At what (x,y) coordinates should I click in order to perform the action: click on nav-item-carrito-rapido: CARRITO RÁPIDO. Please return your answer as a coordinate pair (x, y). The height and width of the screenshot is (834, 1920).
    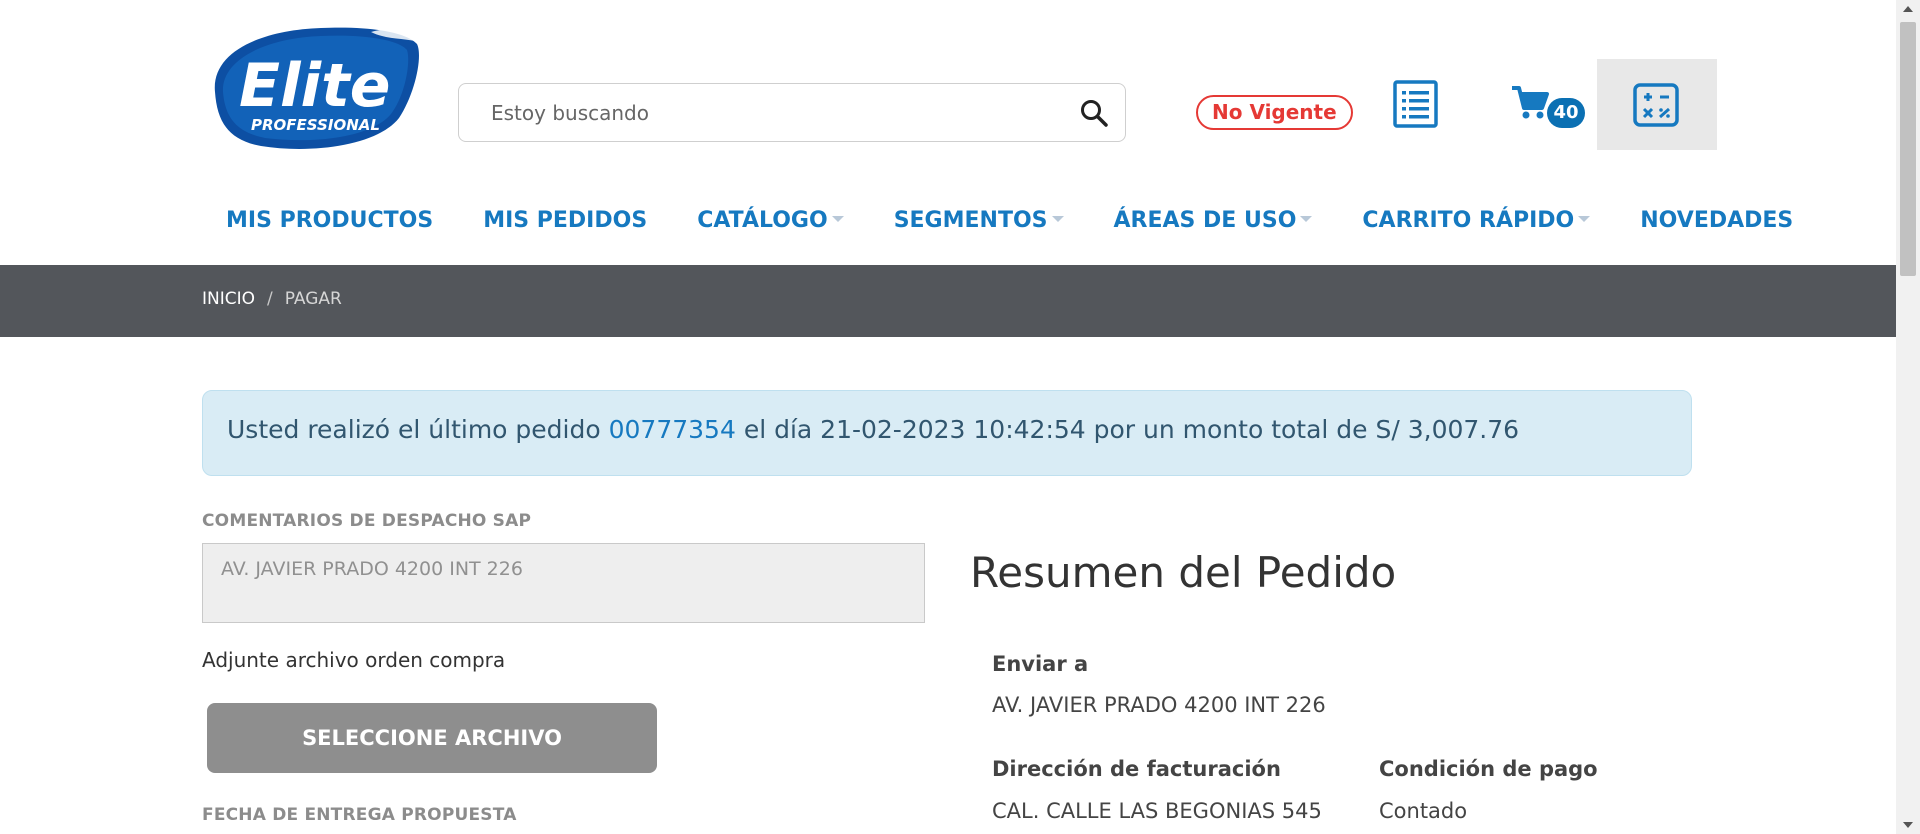
    Looking at the image, I should click on (1476, 221).